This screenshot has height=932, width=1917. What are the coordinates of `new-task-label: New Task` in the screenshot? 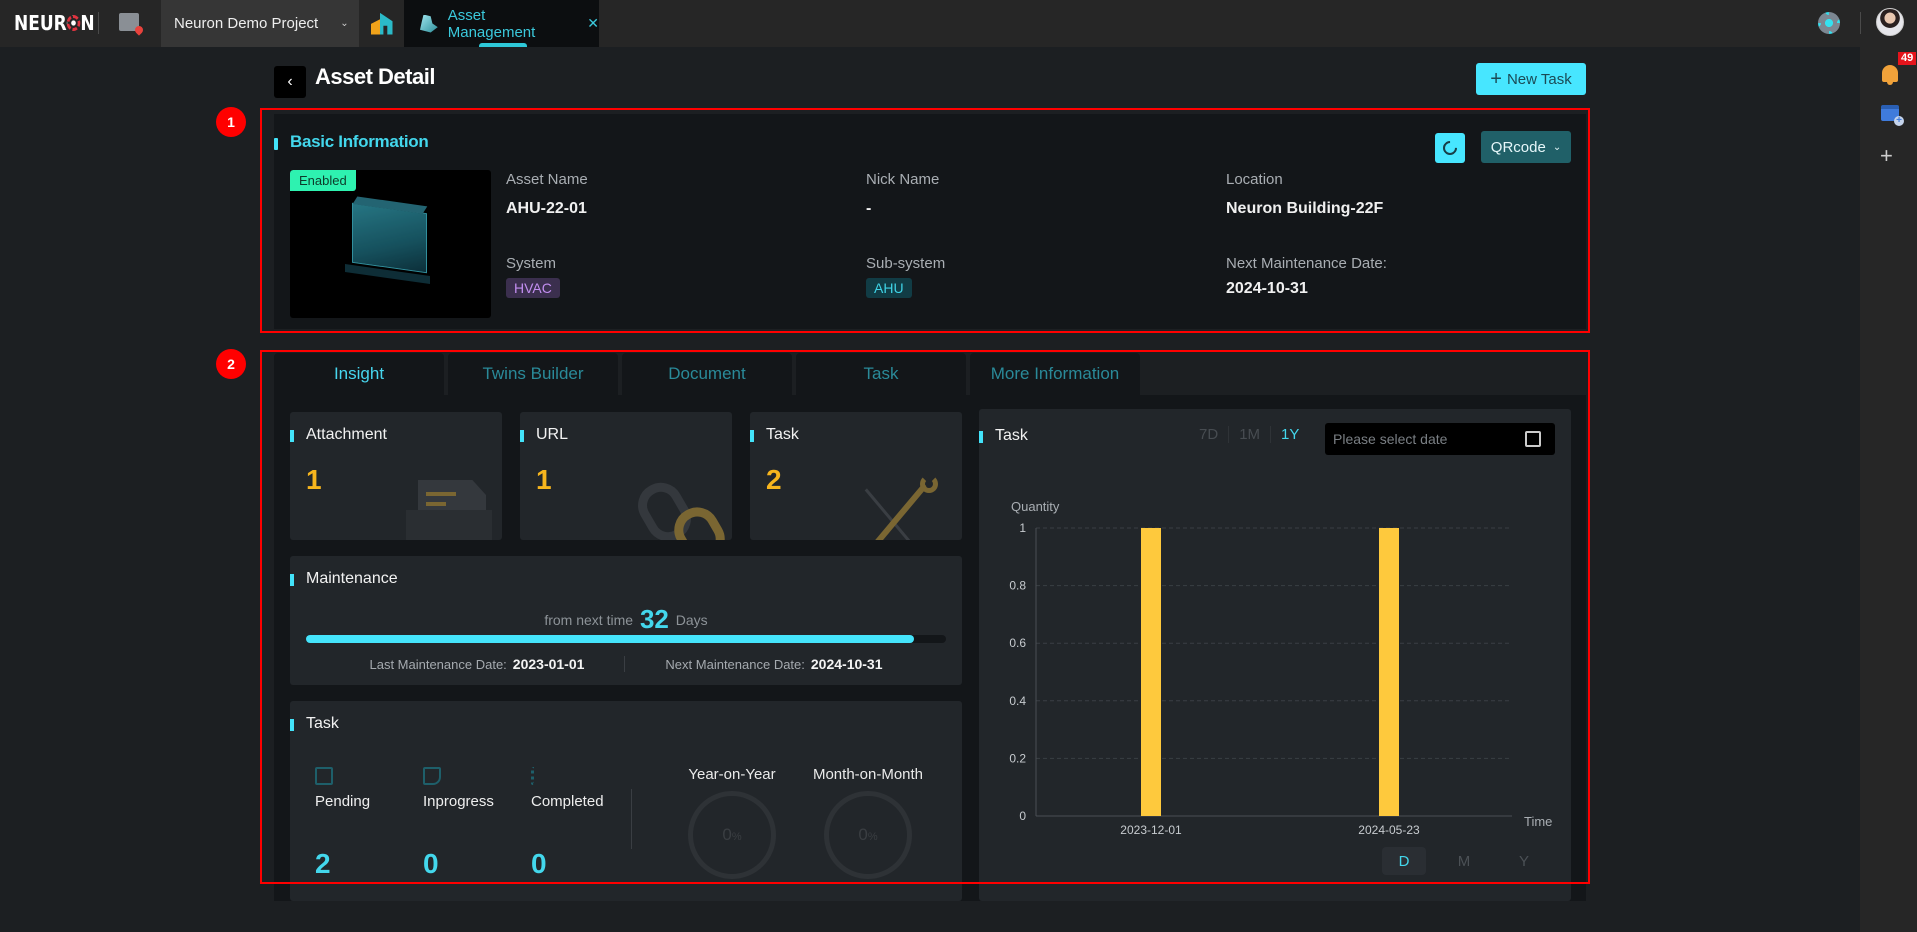 It's located at (1539, 79).